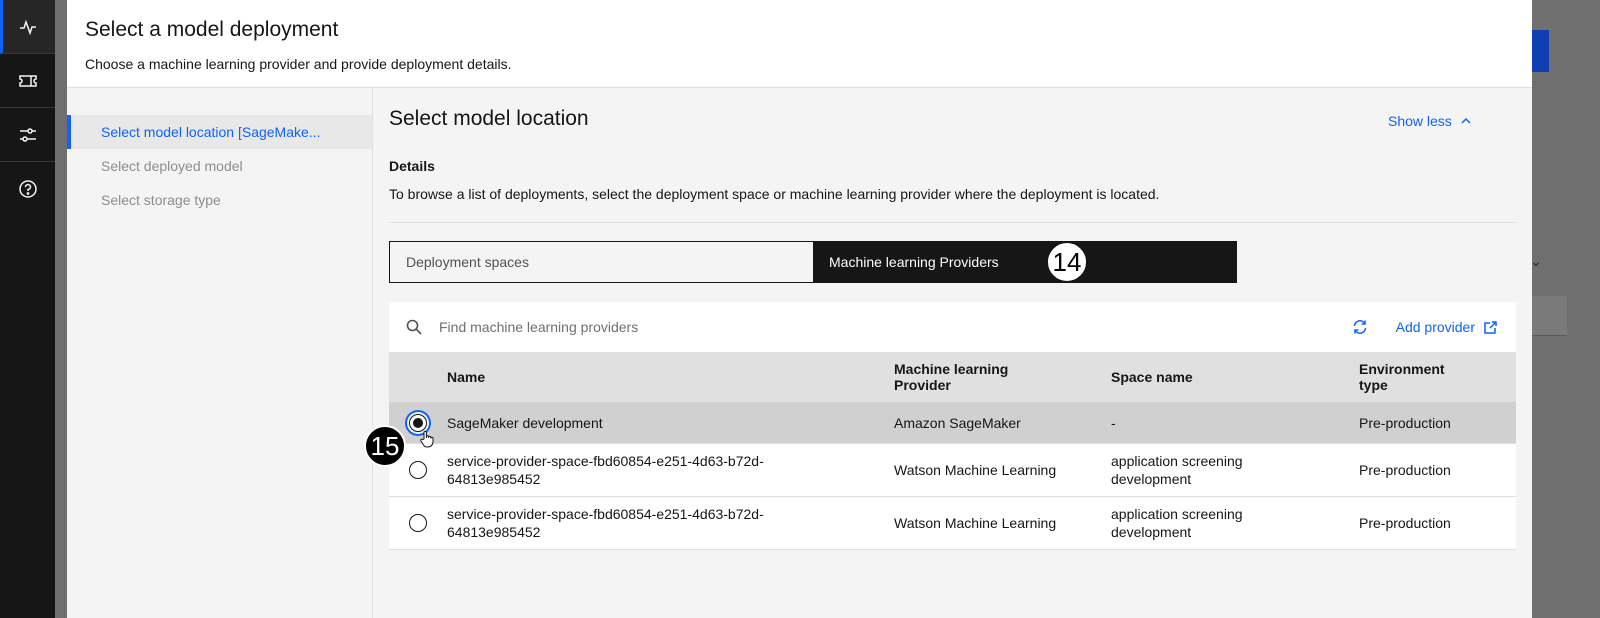 This screenshot has width=1600, height=618. Describe the element at coordinates (385, 446) in the screenshot. I see `step-badge-15: 15` at that location.